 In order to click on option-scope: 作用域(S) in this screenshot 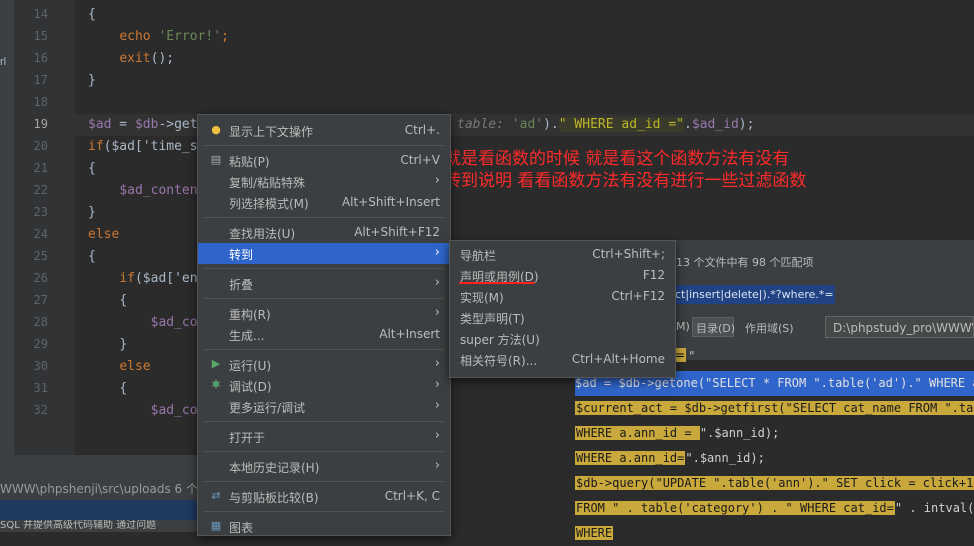, I will do `click(769, 328)`.